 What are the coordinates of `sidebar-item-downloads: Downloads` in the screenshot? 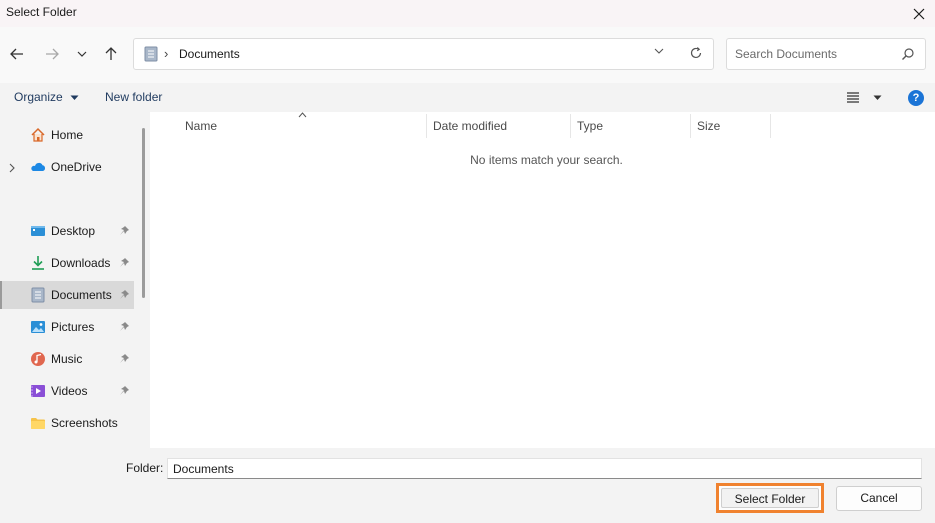 It's located at (67, 263).